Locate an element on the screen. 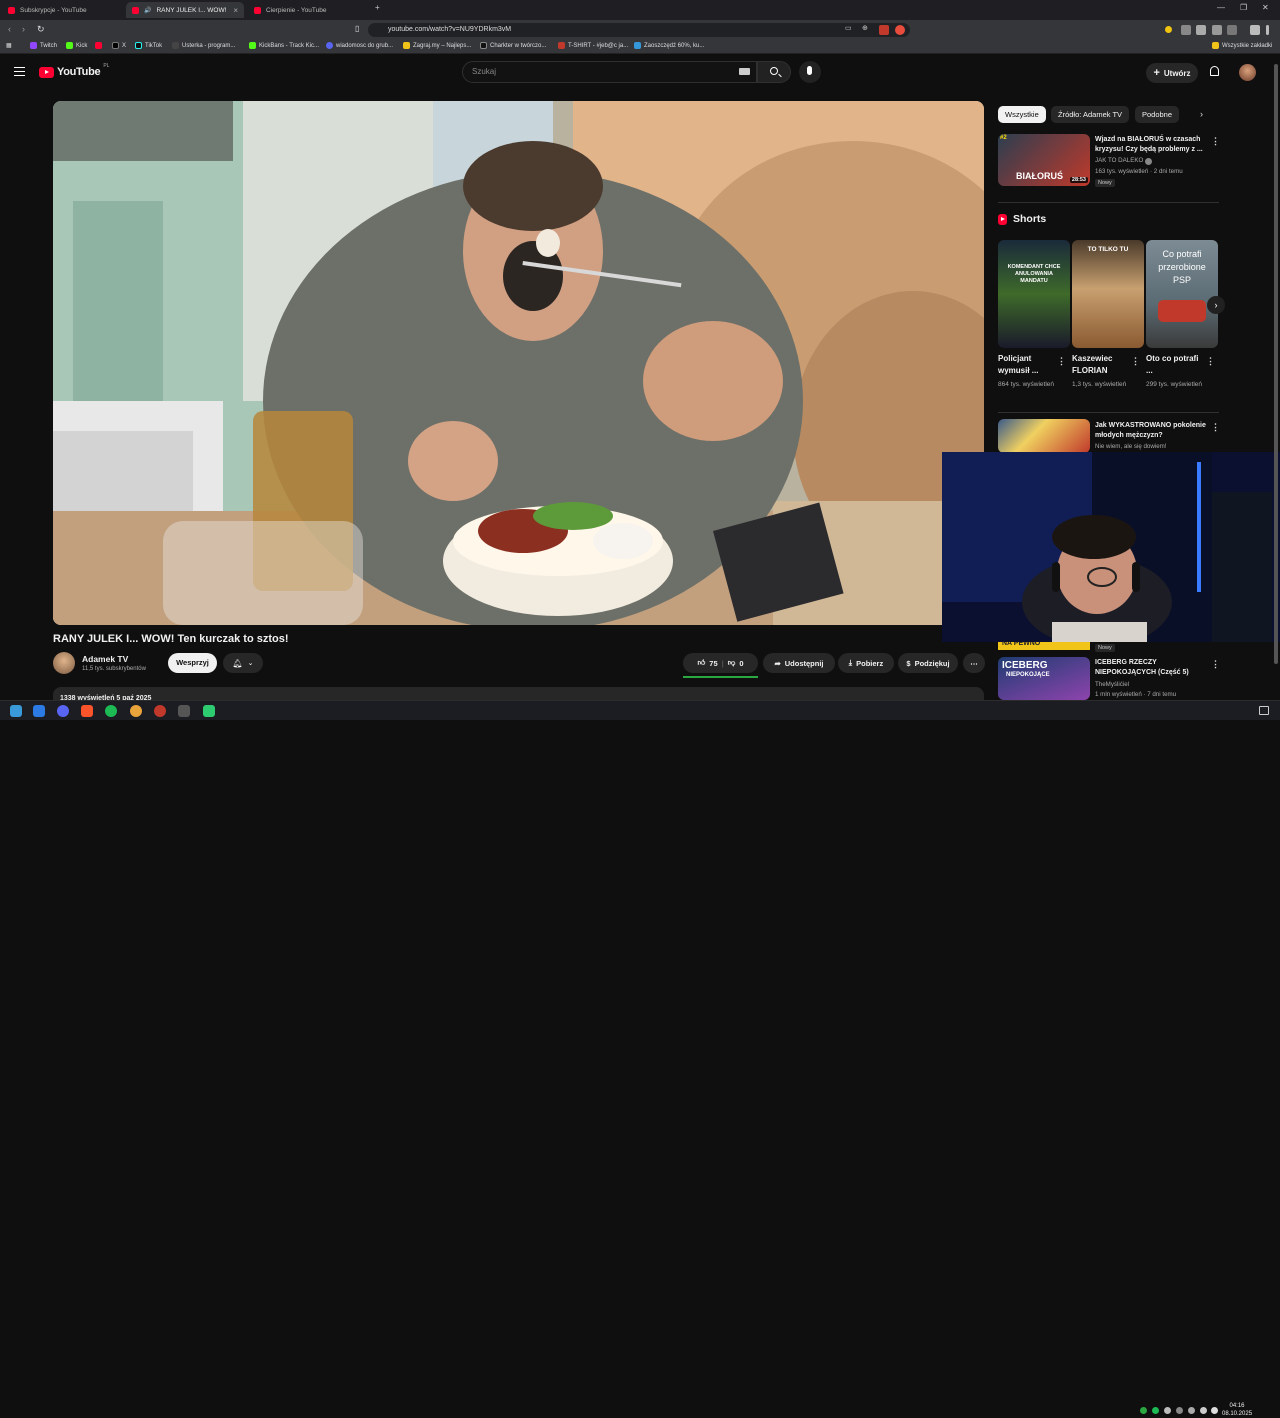 This screenshot has width=1280, height=1418. short-thumbnail: KOMENDANT CHCE ANULOWANIA MANDATU is located at coordinates (1034, 294).